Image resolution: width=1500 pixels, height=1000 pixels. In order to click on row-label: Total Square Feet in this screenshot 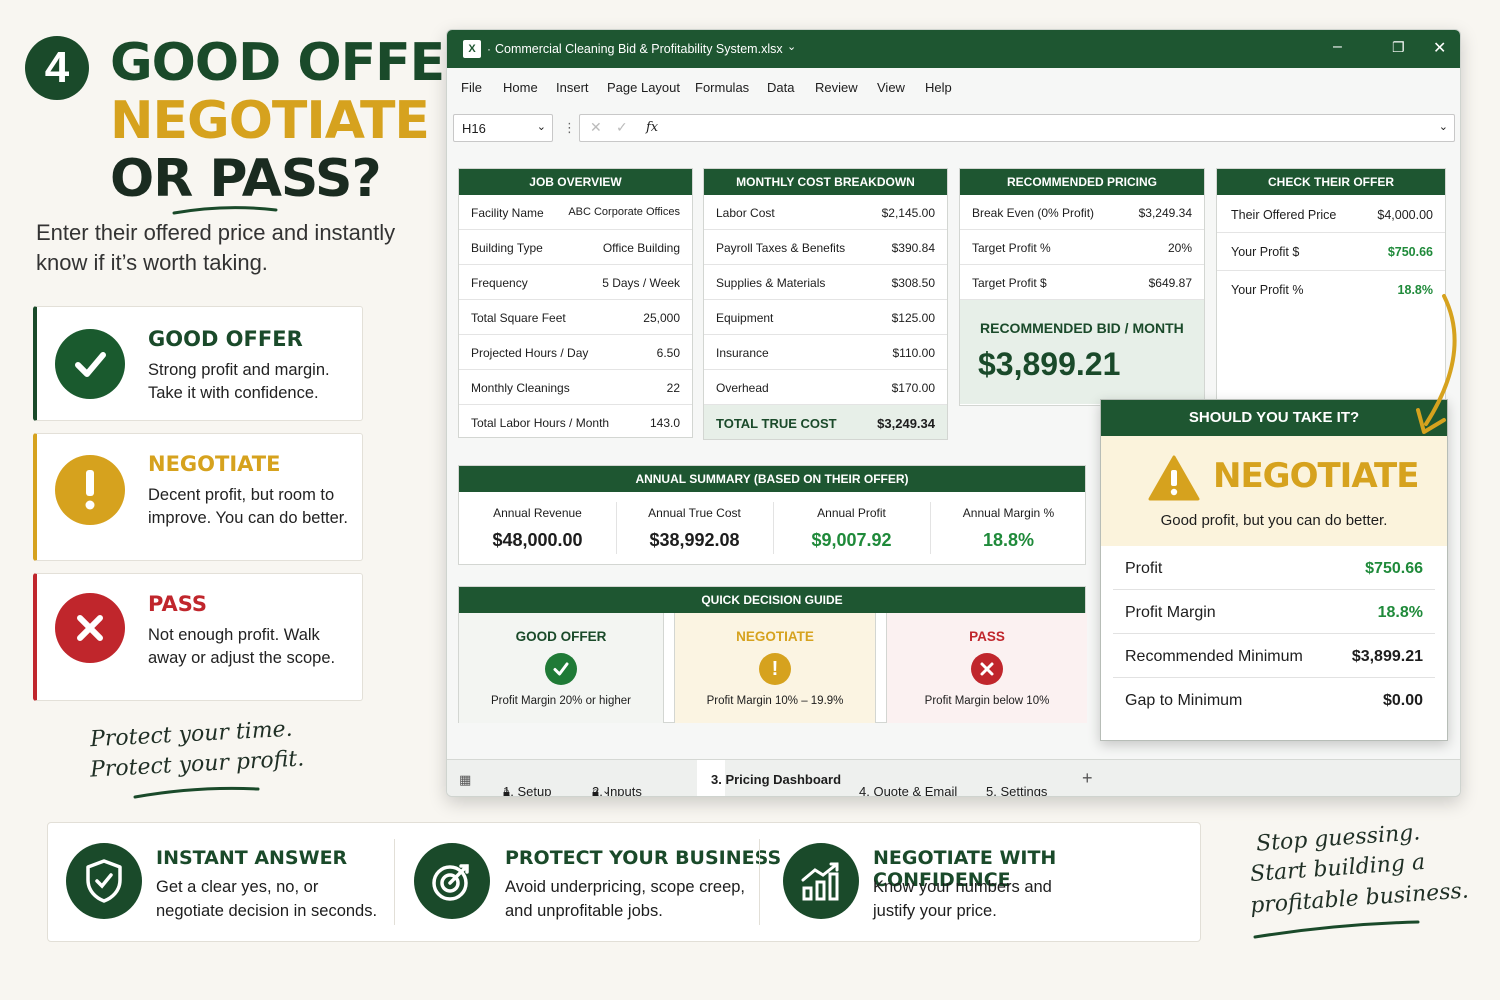, I will do `click(518, 318)`.